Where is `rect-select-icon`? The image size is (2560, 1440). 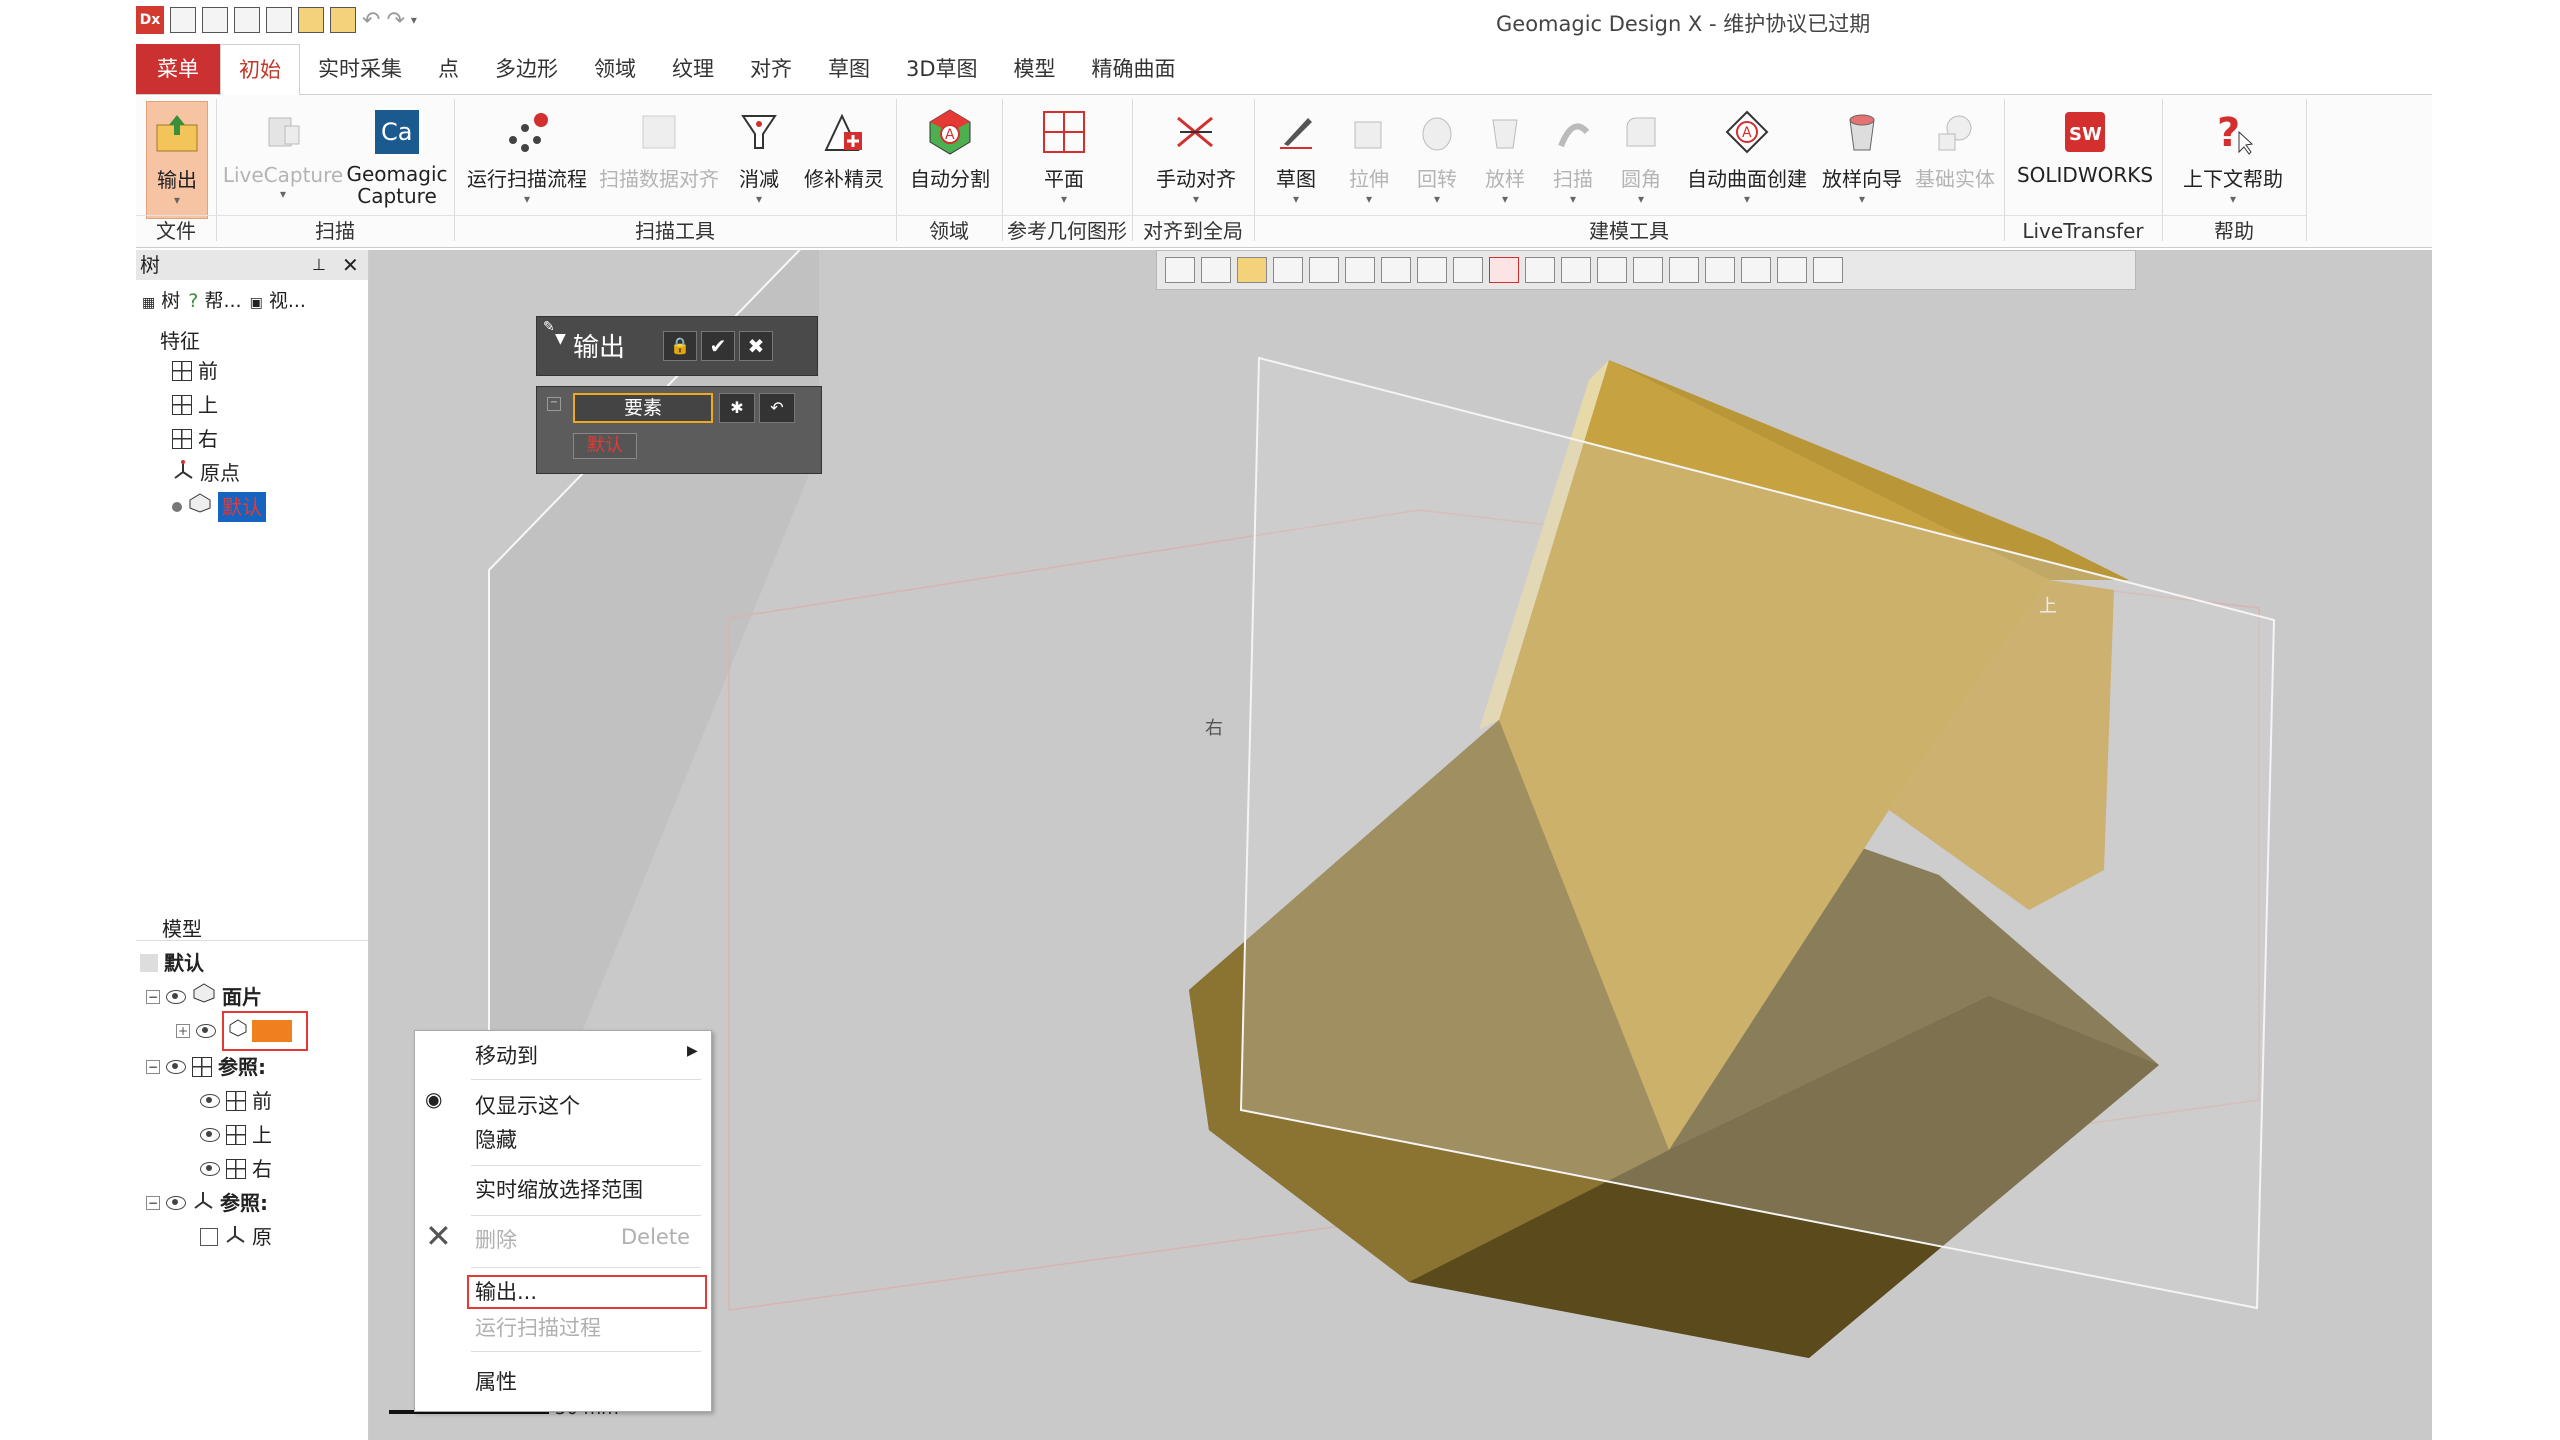 rect-select-icon is located at coordinates (1504, 270).